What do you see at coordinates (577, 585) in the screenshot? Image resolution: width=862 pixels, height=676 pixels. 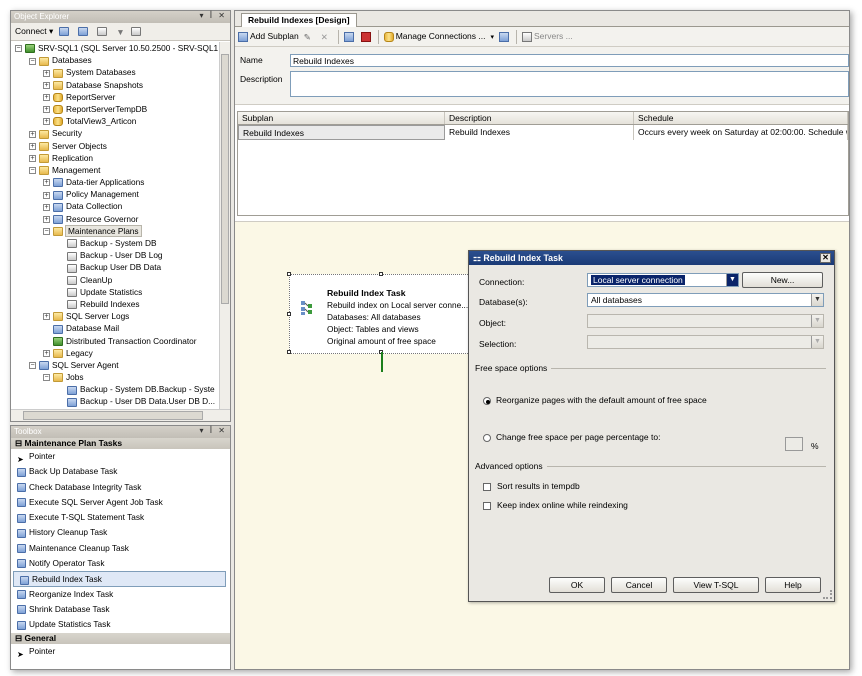 I see `ok-button: OK` at bounding box center [577, 585].